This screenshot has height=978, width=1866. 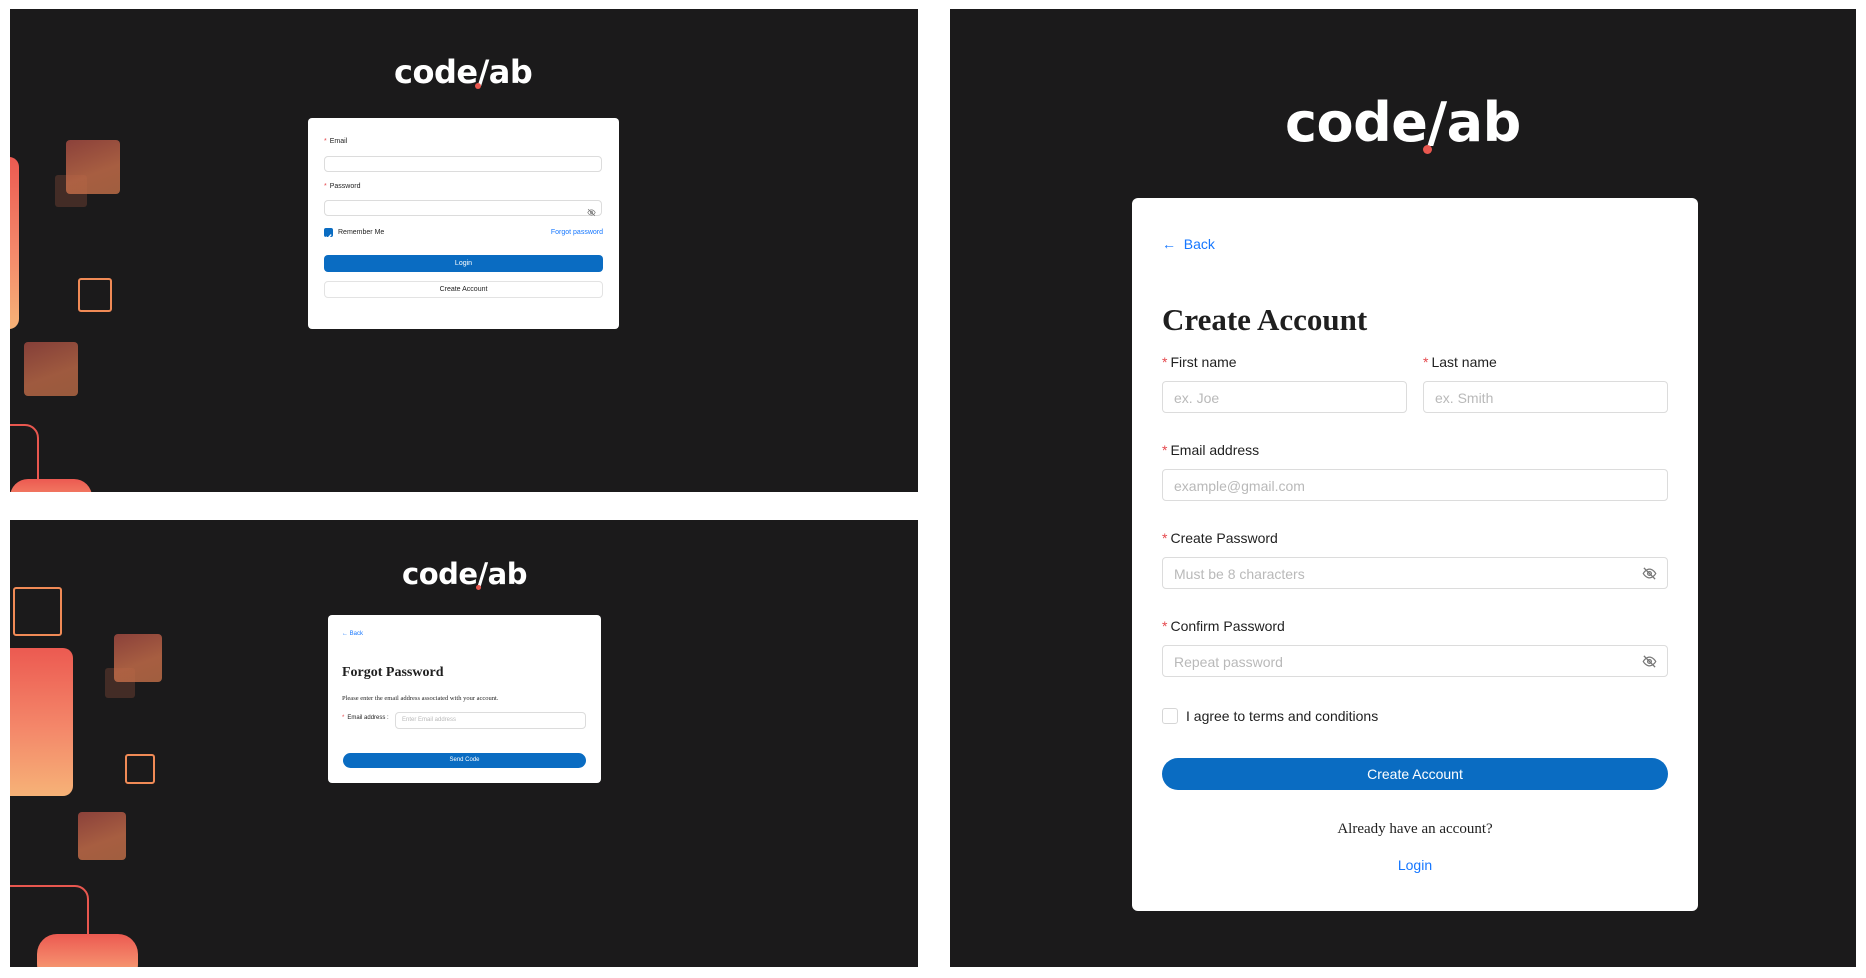 What do you see at coordinates (365, 718) in the screenshot?
I see `email-label: * Email address :` at bounding box center [365, 718].